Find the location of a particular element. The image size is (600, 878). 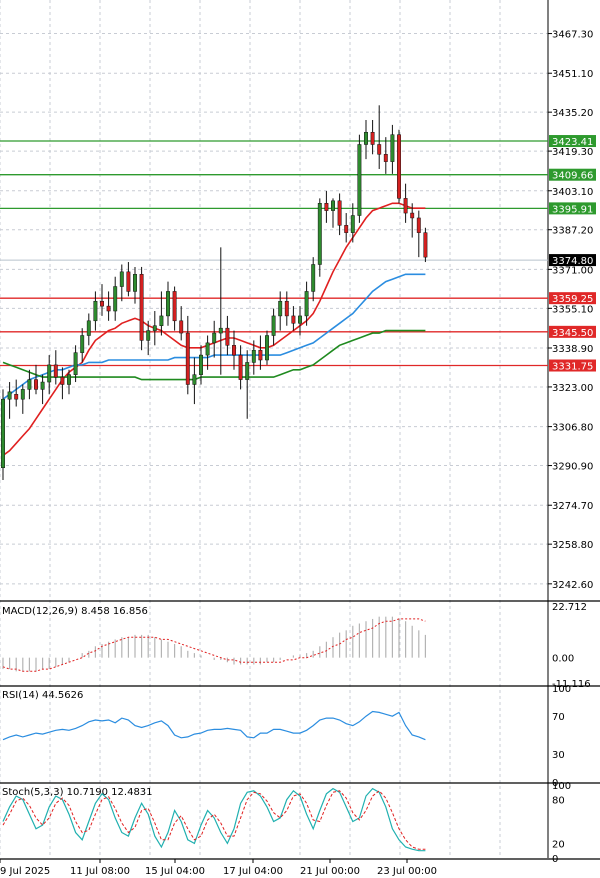

stoch-tick-label: 0 is located at coordinates (555, 859).